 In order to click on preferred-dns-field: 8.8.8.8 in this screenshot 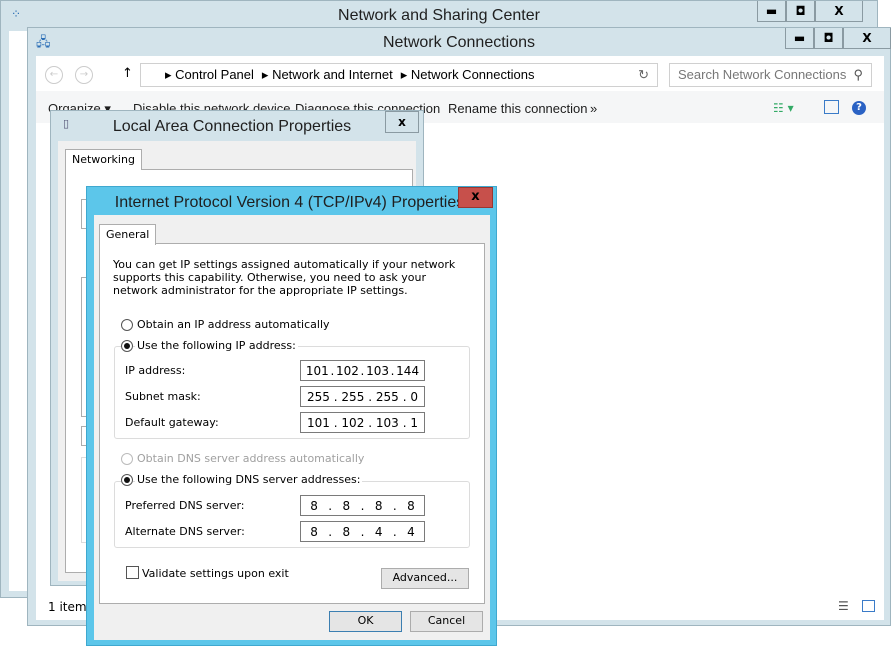, I will do `click(362, 505)`.